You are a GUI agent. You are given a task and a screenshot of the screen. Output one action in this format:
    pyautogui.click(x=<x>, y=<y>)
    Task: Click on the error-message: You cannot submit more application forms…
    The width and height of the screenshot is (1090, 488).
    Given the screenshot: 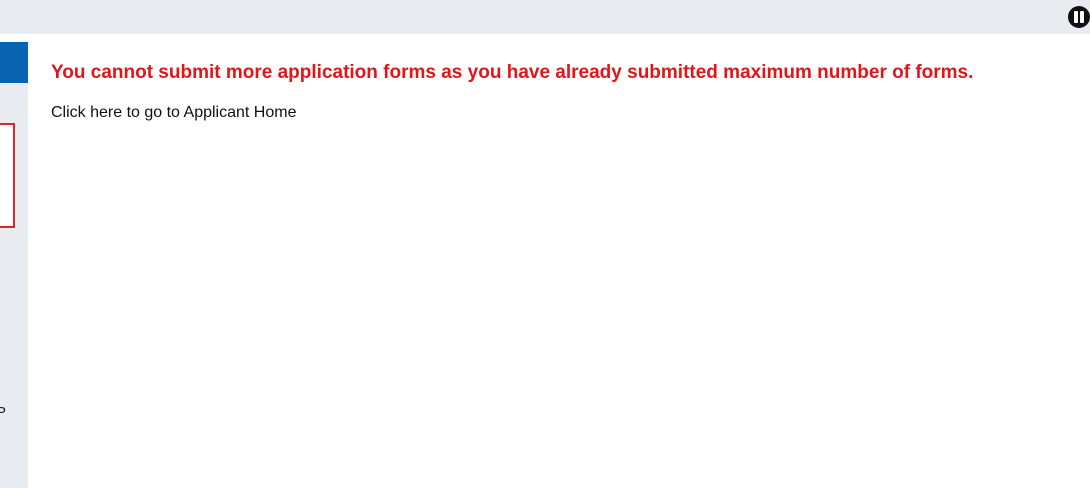 What is the action you would take?
    pyautogui.click(x=512, y=72)
    